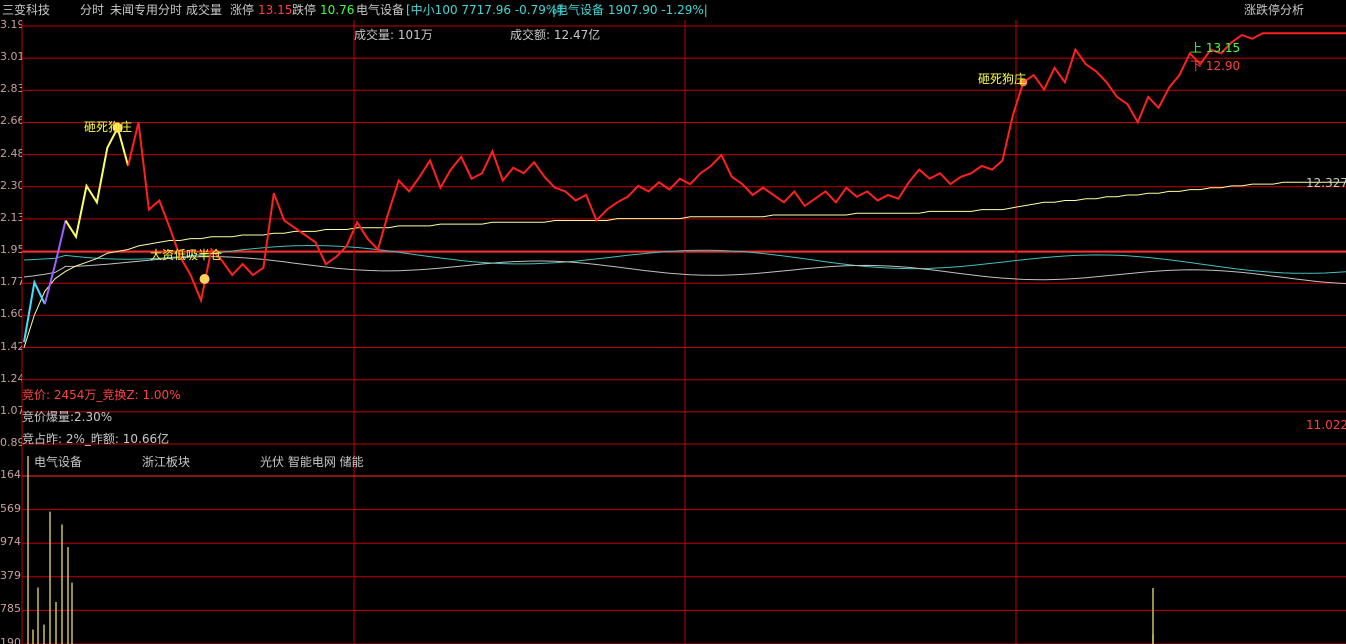 This screenshot has height=644, width=1346. What do you see at coordinates (11, 153) in the screenshot?
I see `price-axis-tick: 2.48` at bounding box center [11, 153].